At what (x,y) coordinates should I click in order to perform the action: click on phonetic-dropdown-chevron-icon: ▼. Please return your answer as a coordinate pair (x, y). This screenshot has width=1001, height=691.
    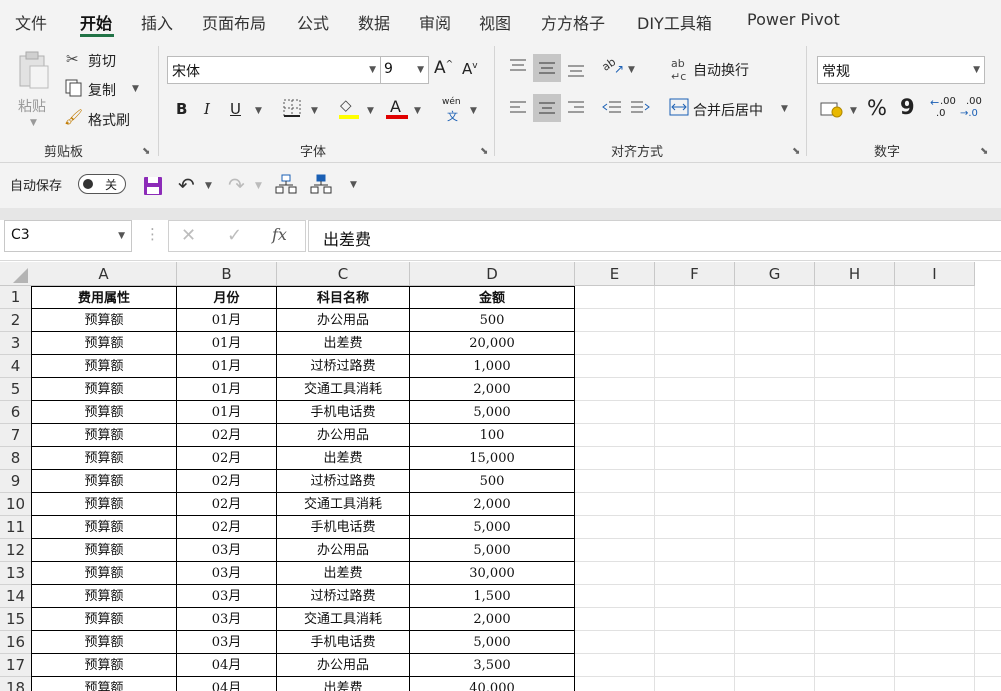
    Looking at the image, I should click on (473, 111).